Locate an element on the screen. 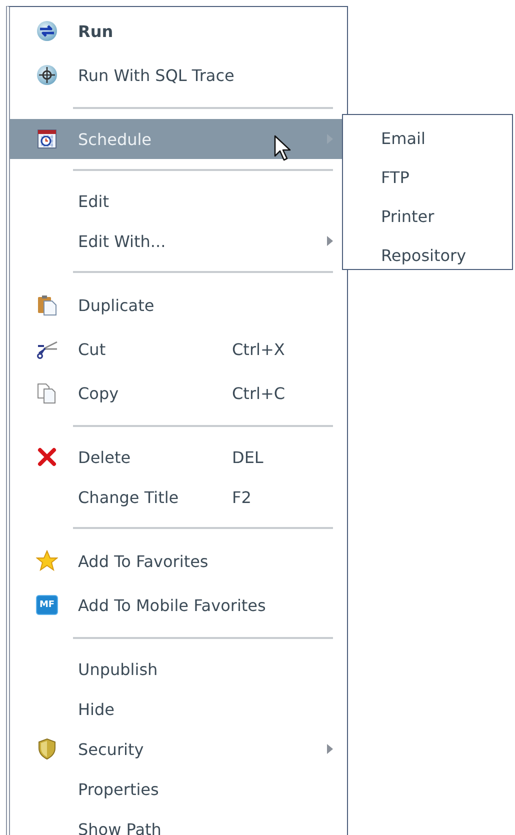 This screenshot has height=835, width=515. menu-item: Properties is located at coordinates (178, 789).